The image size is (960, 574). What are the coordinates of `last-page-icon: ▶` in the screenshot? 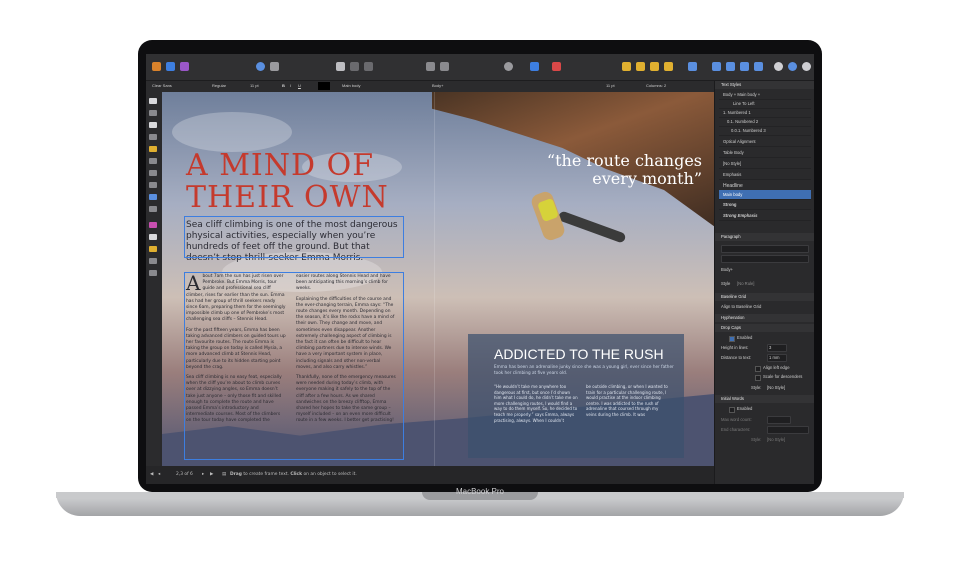 It's located at (211, 474).